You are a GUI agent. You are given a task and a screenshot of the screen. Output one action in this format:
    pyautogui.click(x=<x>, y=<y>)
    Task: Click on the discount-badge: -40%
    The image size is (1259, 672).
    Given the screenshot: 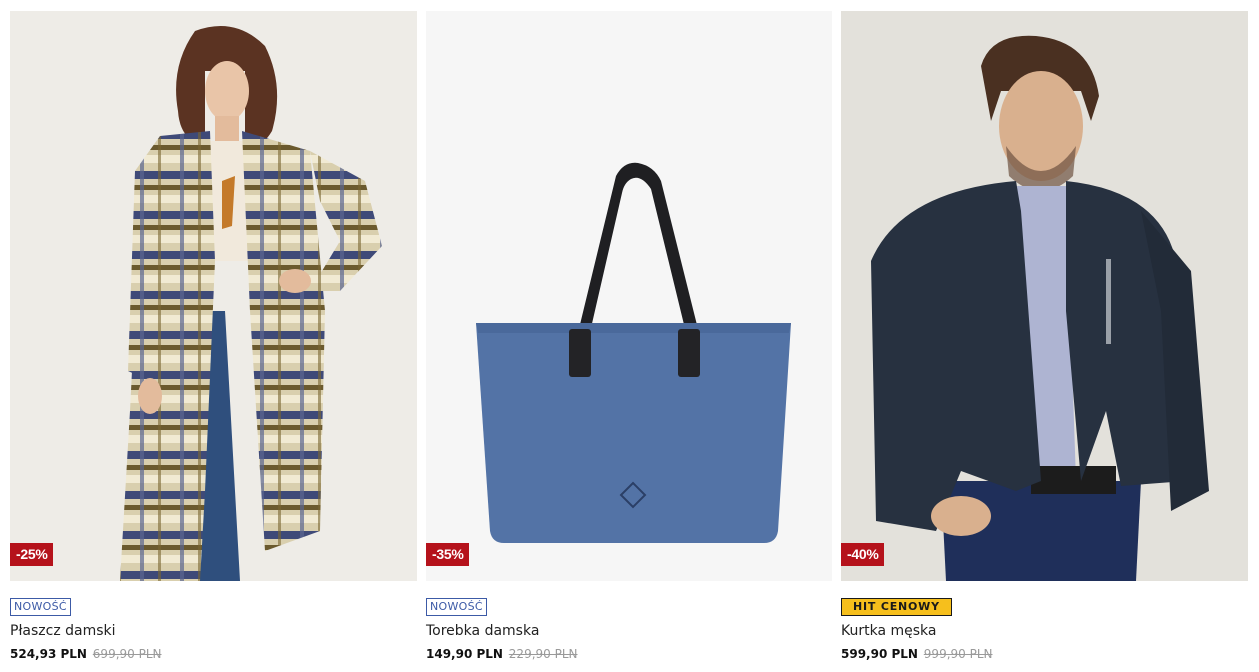 What is the action you would take?
    pyautogui.click(x=863, y=554)
    